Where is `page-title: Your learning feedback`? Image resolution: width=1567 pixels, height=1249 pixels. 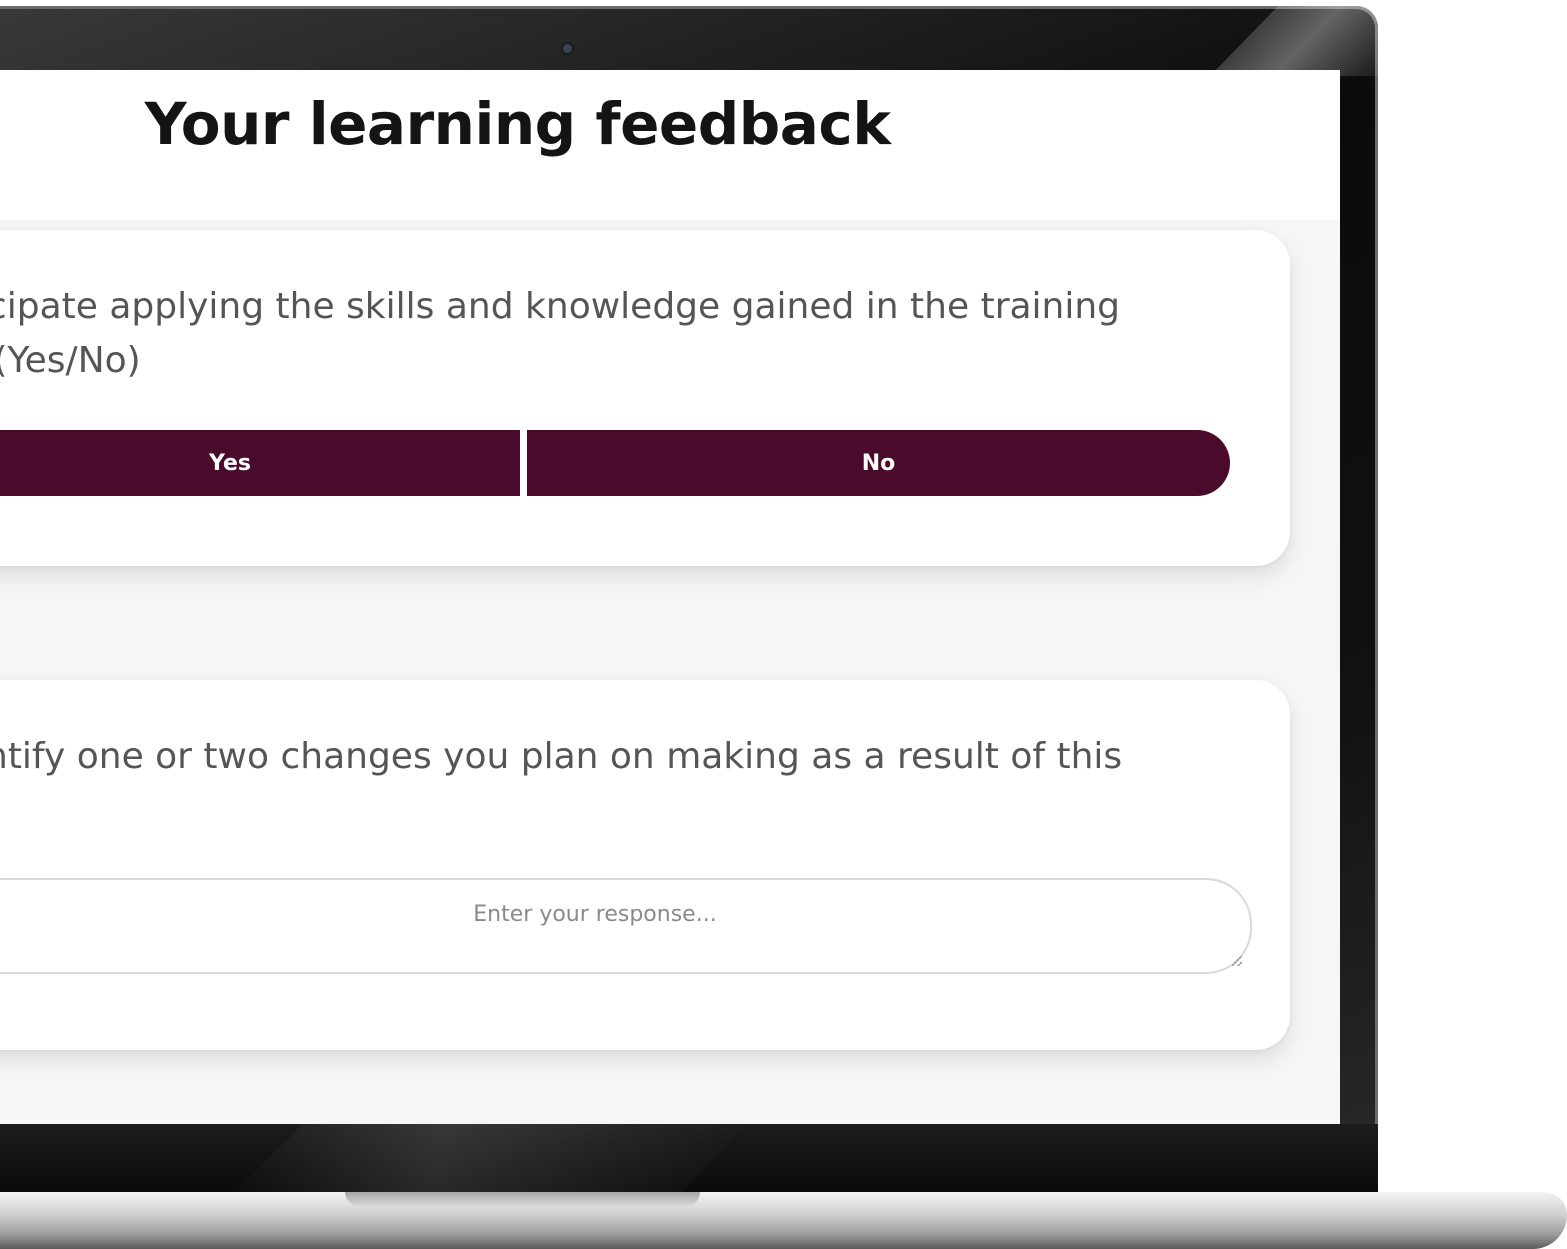
page-title: Your learning feedback is located at coordinates (517, 124).